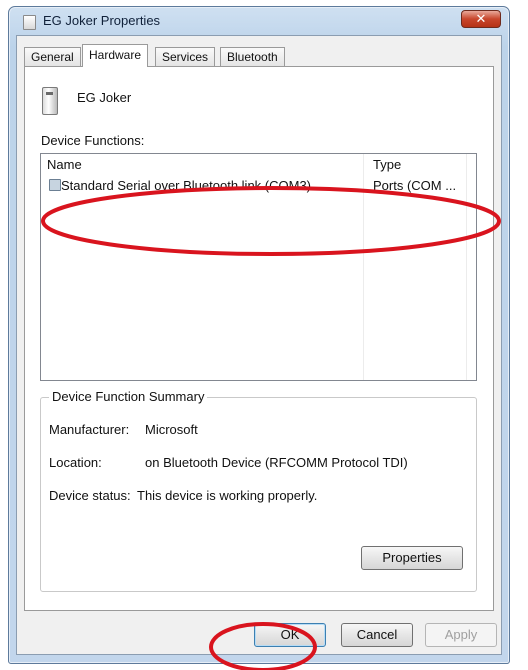  What do you see at coordinates (29, 22) in the screenshot?
I see `device-title-icon` at bounding box center [29, 22].